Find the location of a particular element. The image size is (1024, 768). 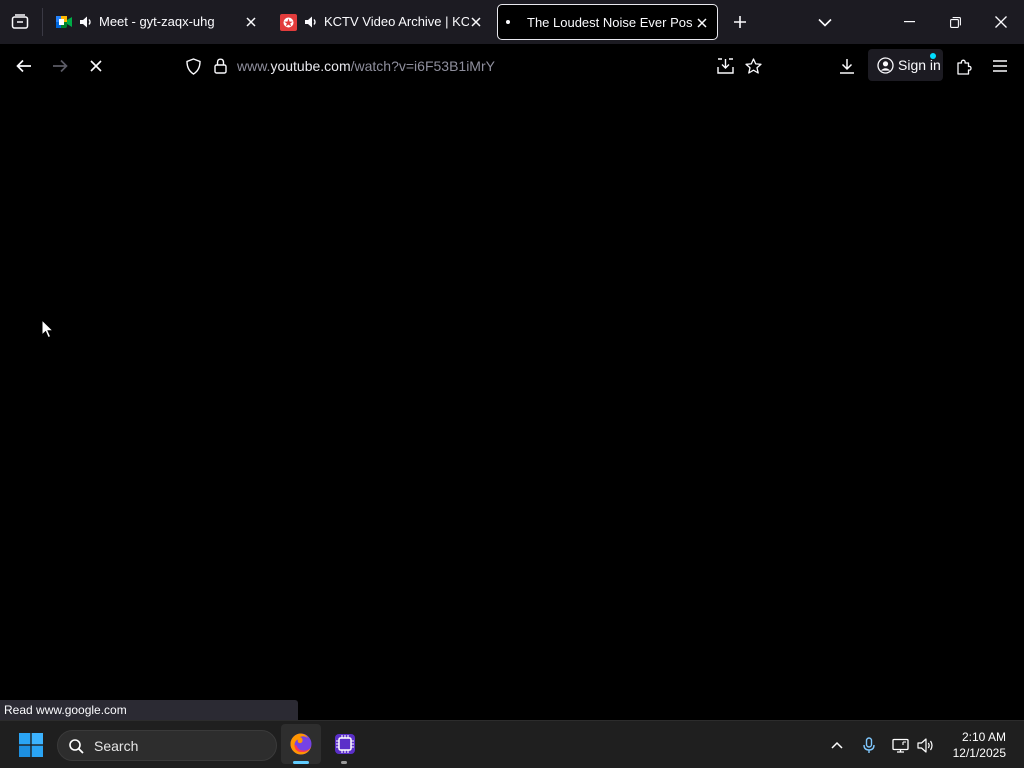

tab-active: The Loudest Noise Ever Possible is located at coordinates (607, 22).